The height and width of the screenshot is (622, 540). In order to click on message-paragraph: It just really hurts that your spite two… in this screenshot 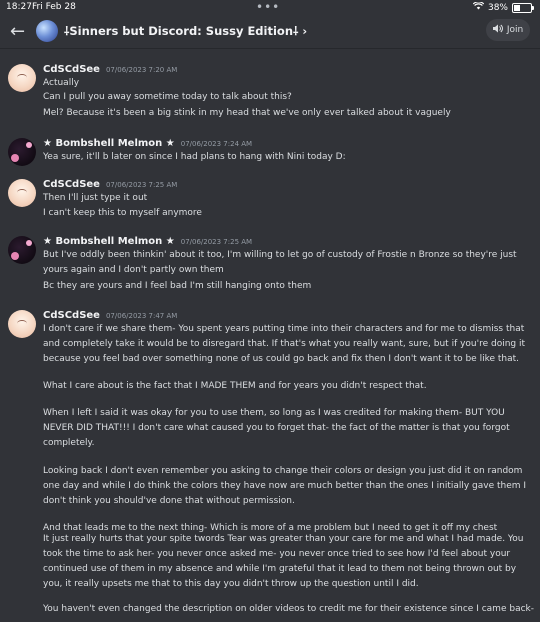, I will do `click(283, 561)`.